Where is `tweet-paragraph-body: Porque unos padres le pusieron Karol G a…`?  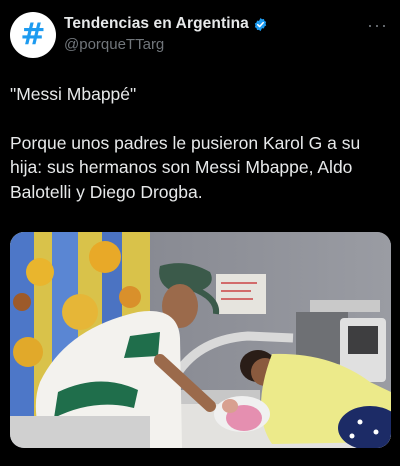
tweet-paragraph-body: Porque unos padres le pusieron Karol G a… is located at coordinates (185, 167).